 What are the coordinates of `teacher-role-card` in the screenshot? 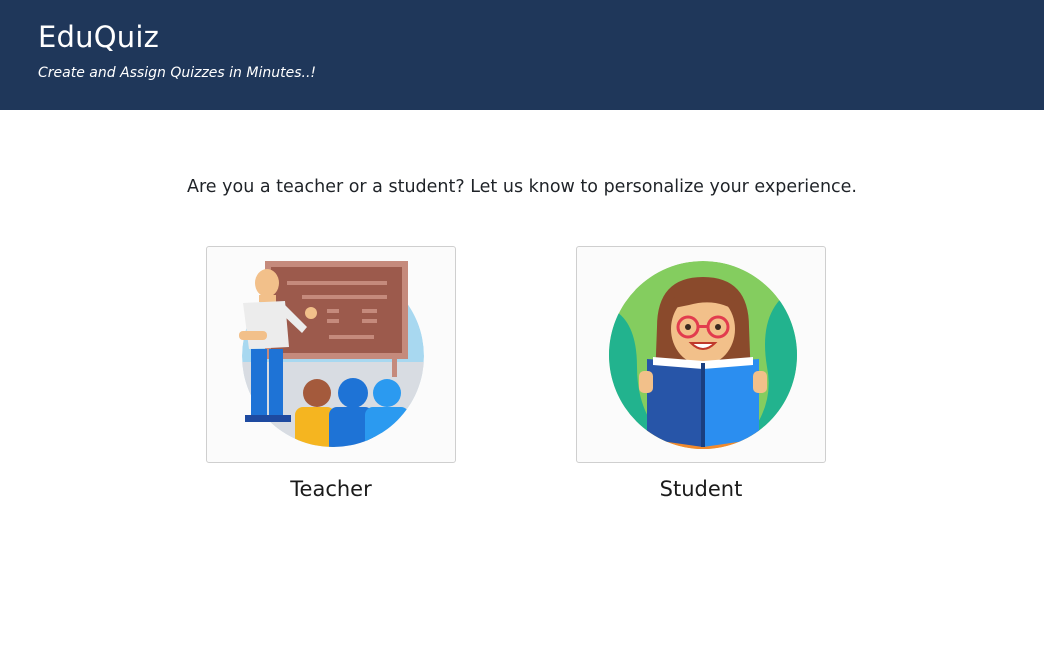 It's located at (331, 354).